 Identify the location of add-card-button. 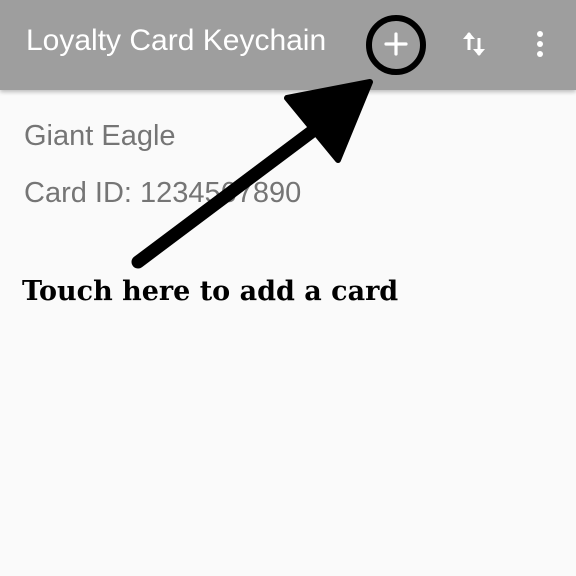
(396, 44).